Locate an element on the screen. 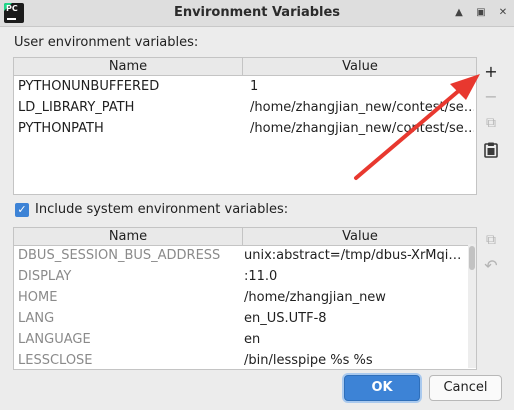 The height and width of the screenshot is (410, 514). env-name-cell: LD_LIBRARY_PATH is located at coordinates (130, 107).